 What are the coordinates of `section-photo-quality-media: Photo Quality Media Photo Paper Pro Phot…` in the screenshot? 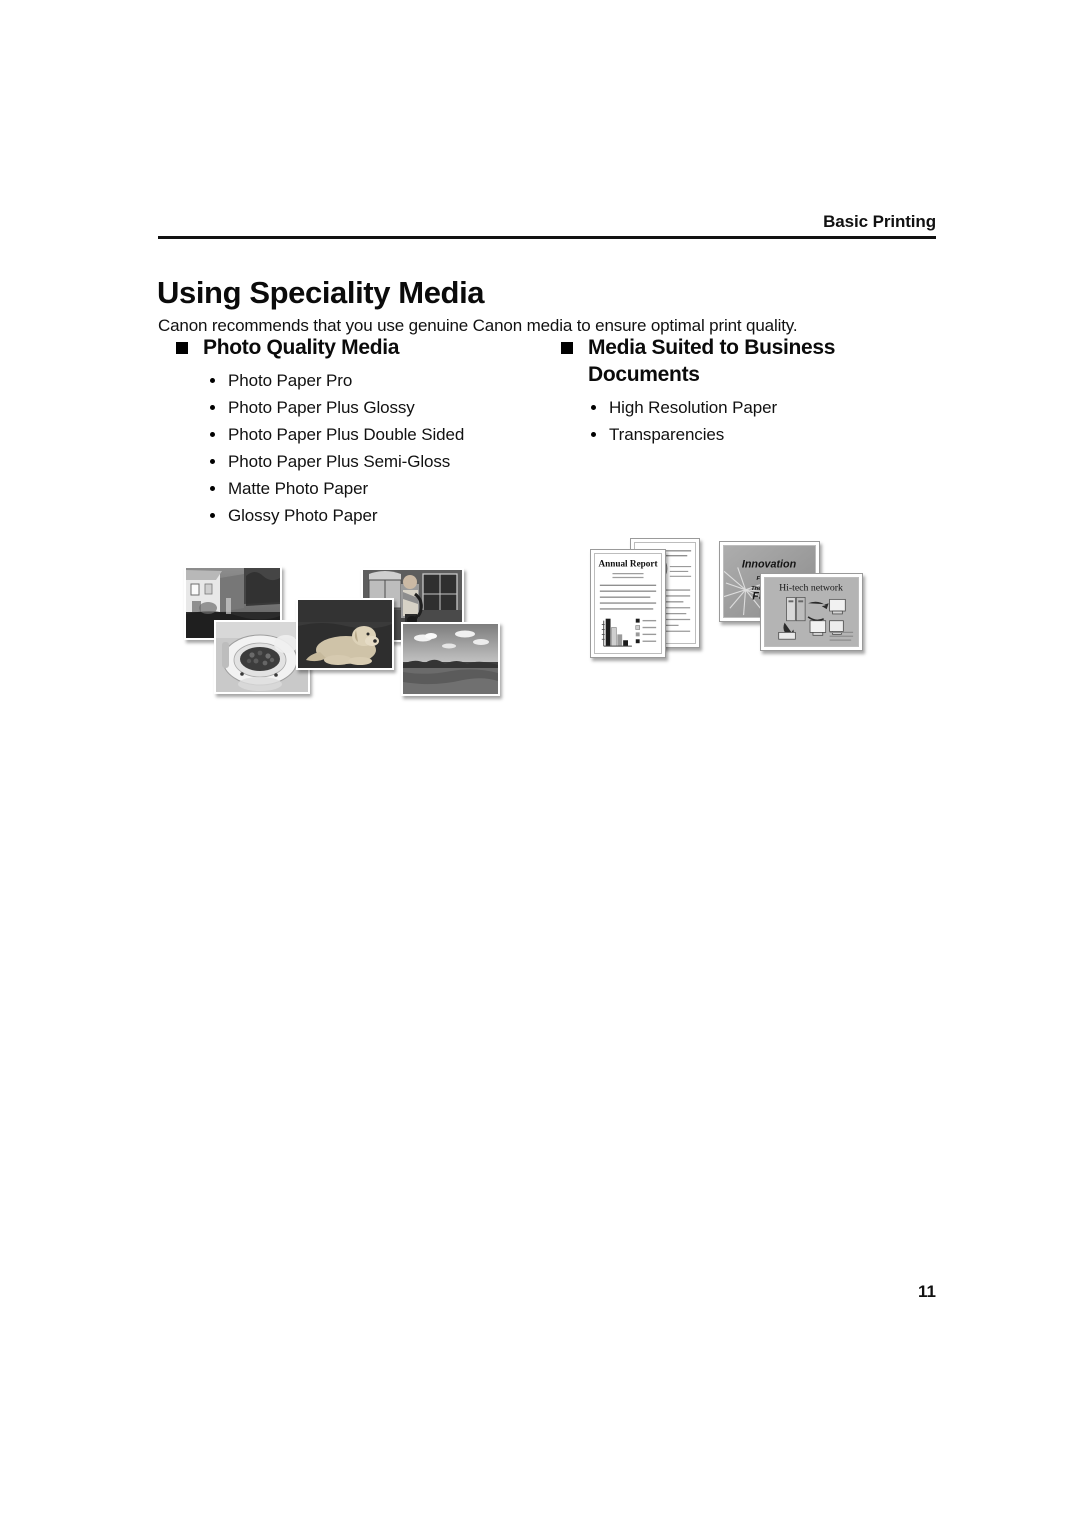 It's located at (361, 431).